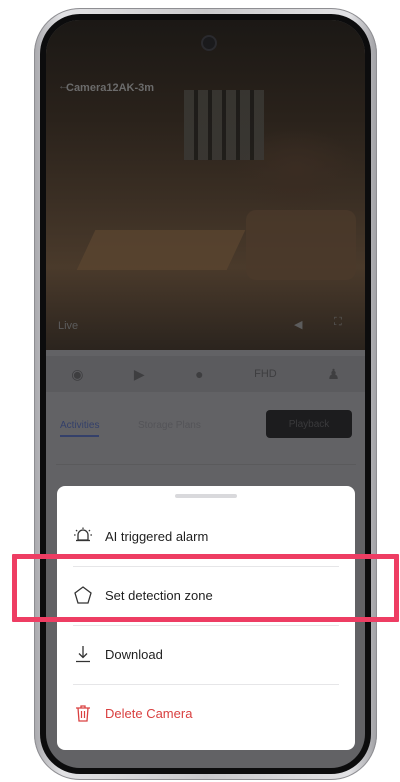 The width and height of the screenshot is (400, 782). What do you see at coordinates (139, 374) in the screenshot?
I see `record-icon: ▶` at bounding box center [139, 374].